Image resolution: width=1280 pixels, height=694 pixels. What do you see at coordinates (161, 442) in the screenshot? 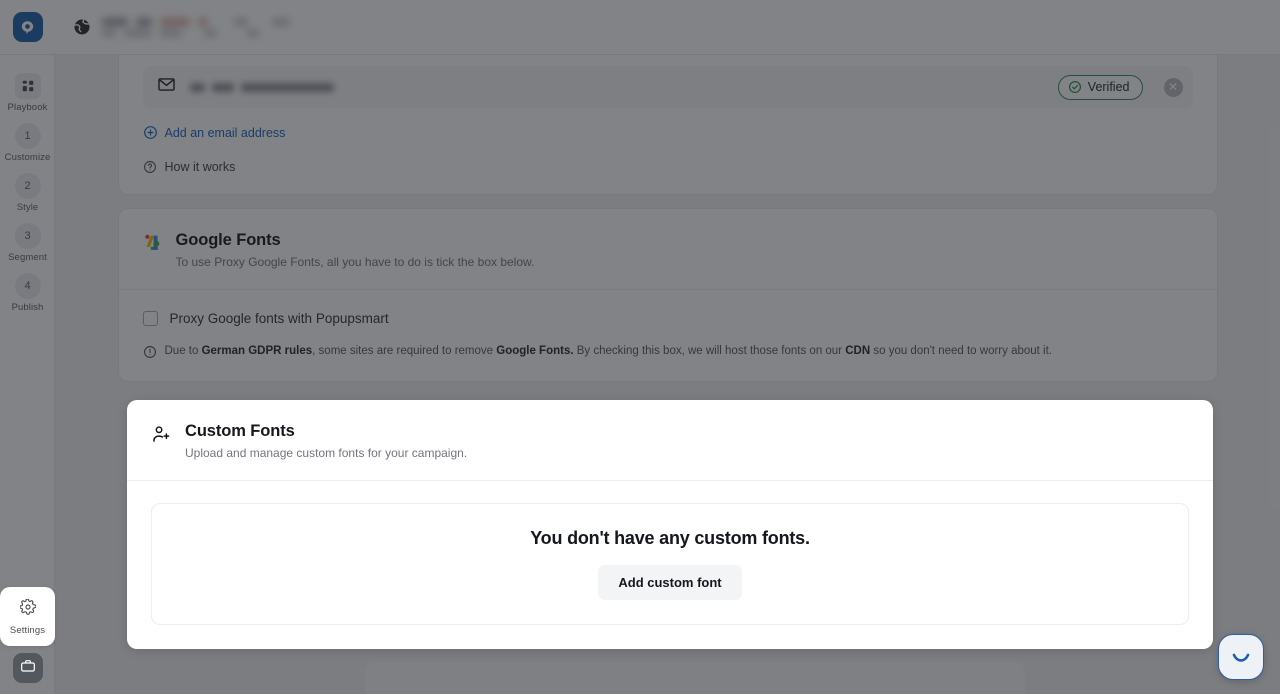
I see `users-add-icon` at bounding box center [161, 442].